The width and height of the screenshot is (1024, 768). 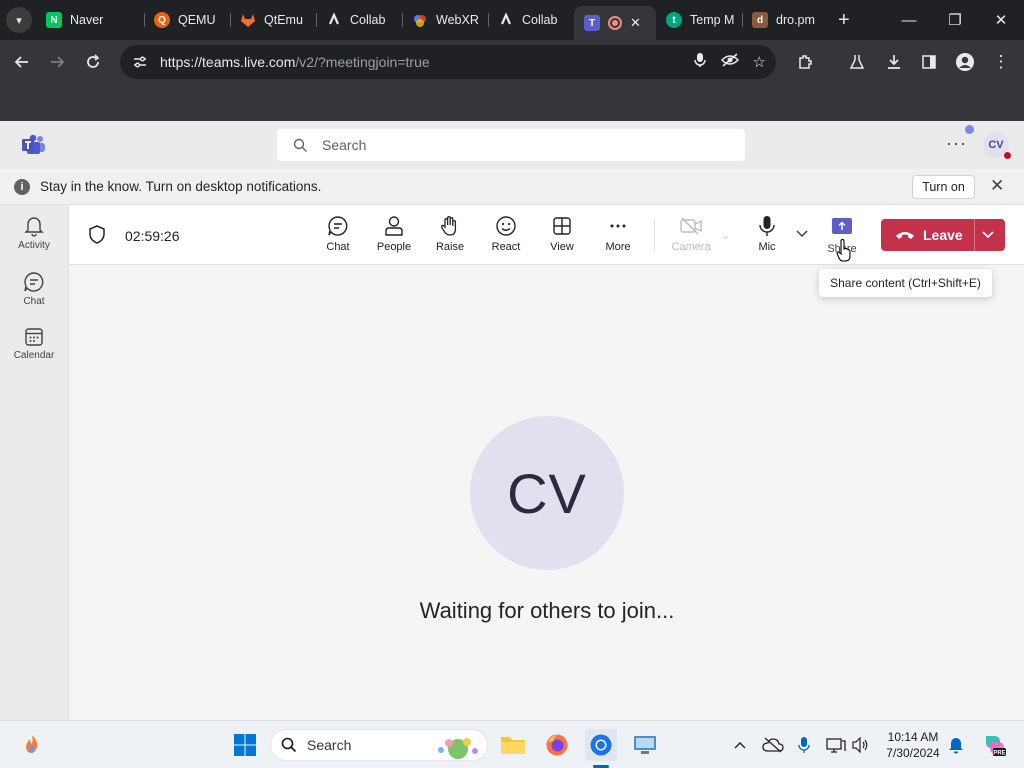 I want to click on share-tooltip: Share content (Ctrl+Shift+E), so click(x=905, y=283).